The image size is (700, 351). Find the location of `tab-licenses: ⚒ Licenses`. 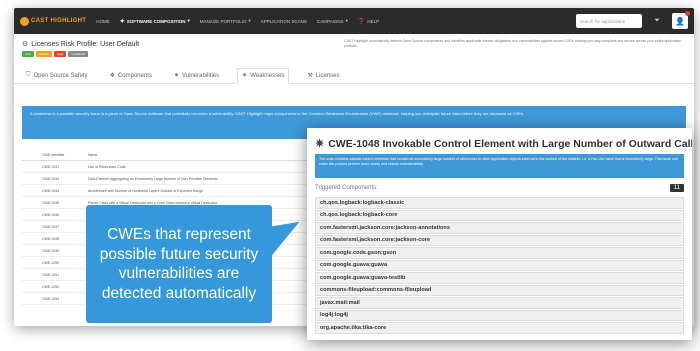

tab-licenses: ⚒ Licenses is located at coordinates (323, 77).